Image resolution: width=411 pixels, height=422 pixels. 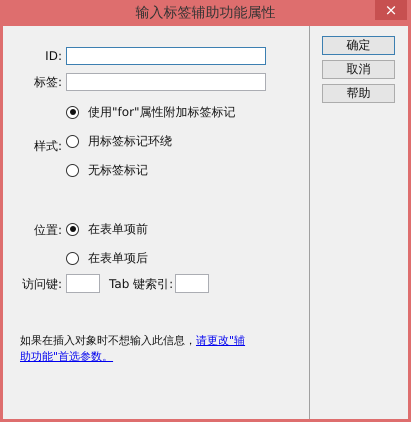 What do you see at coordinates (206, 13) in the screenshot?
I see `window-title: 输入标签辅助功能属性` at bounding box center [206, 13].